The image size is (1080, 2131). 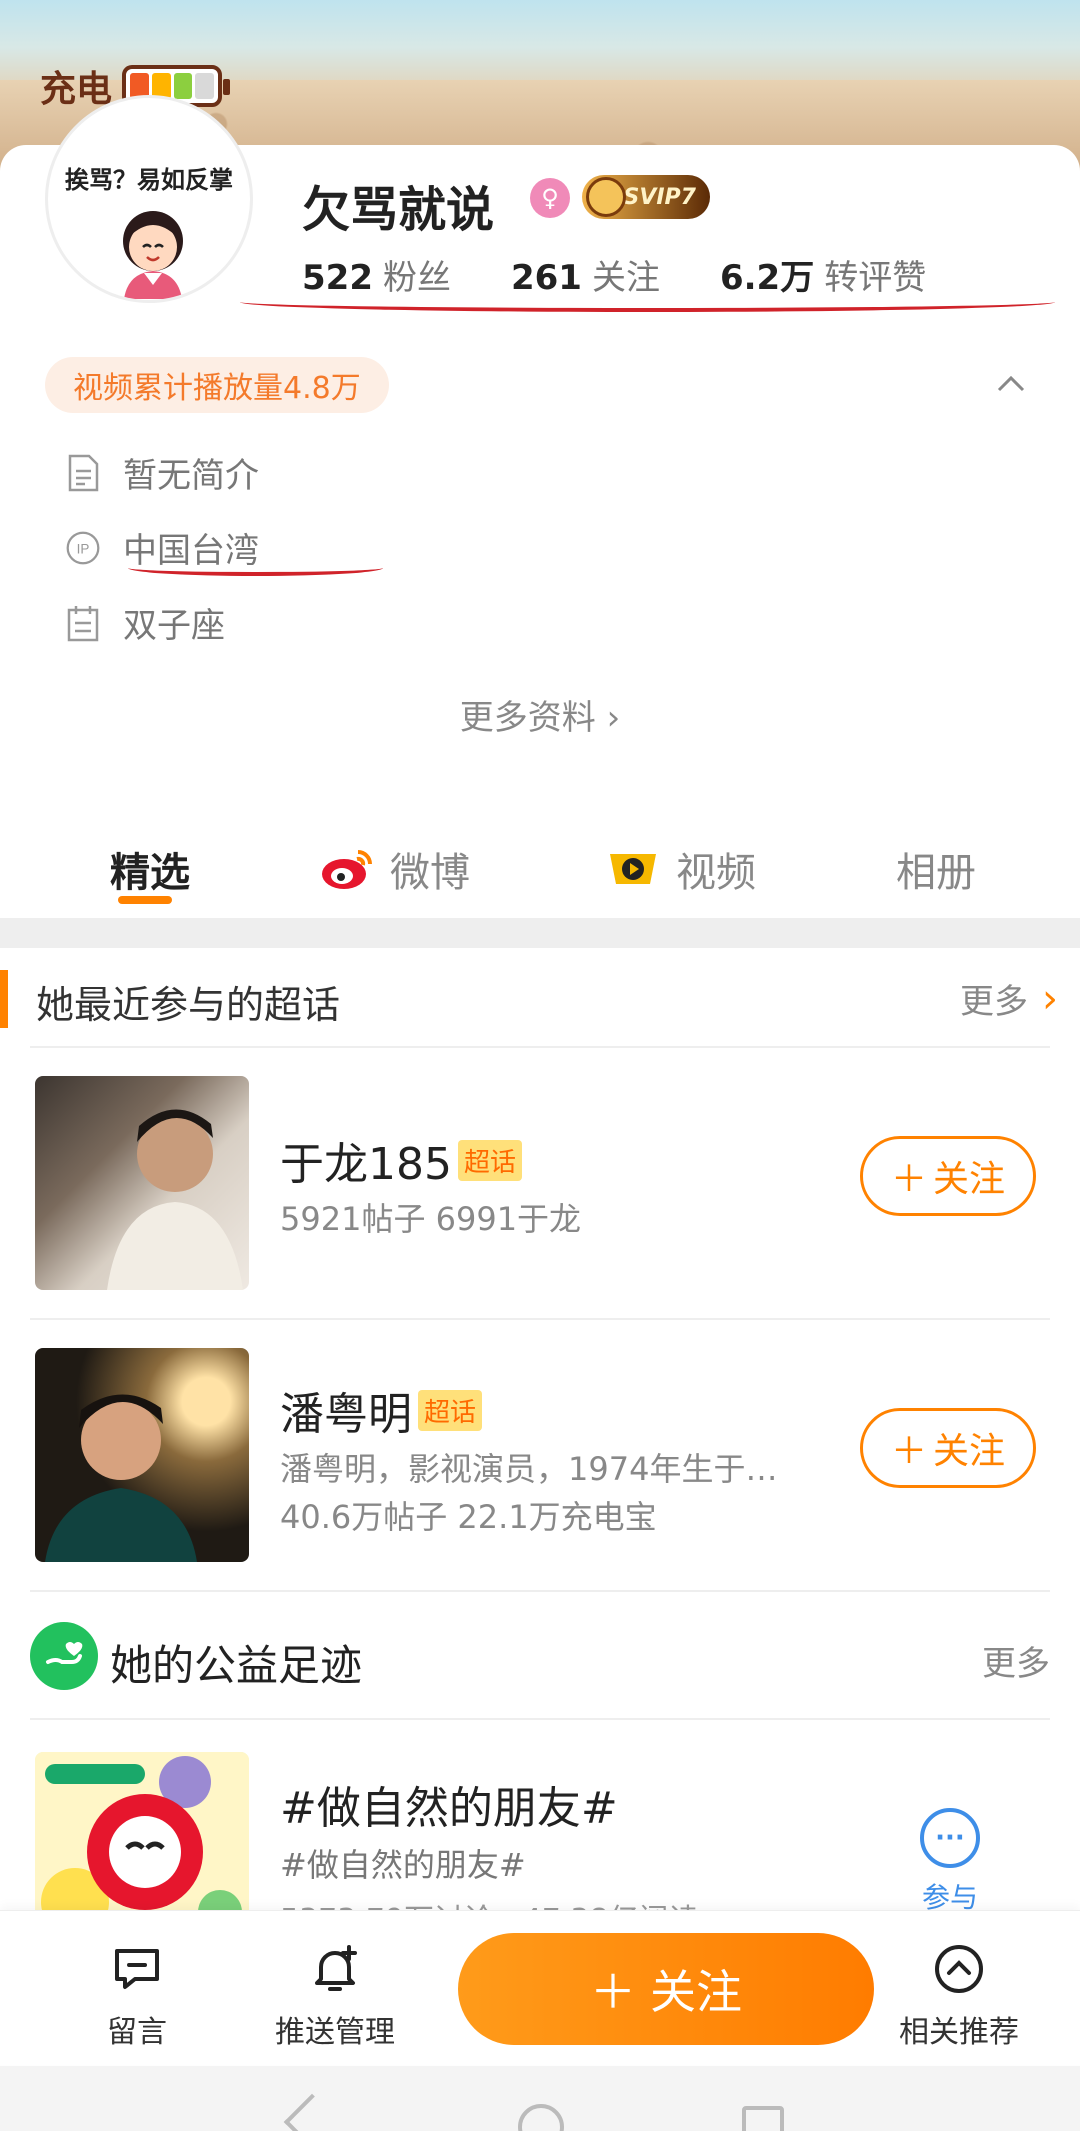 What do you see at coordinates (83, 623) in the screenshot?
I see `calendar-icon` at bounding box center [83, 623].